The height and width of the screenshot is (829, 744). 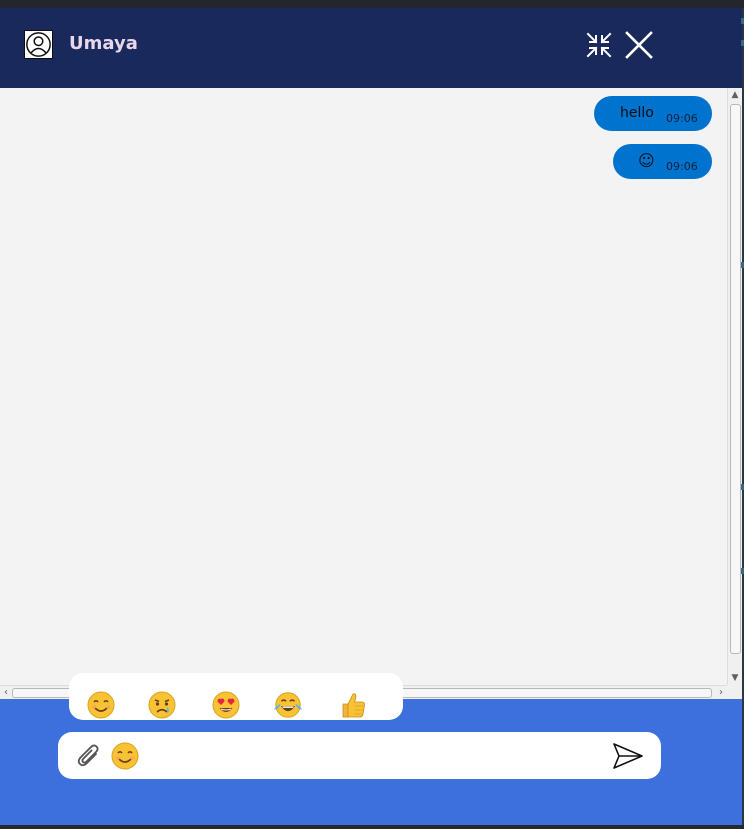 I want to click on title-strip, so click(x=372, y=4).